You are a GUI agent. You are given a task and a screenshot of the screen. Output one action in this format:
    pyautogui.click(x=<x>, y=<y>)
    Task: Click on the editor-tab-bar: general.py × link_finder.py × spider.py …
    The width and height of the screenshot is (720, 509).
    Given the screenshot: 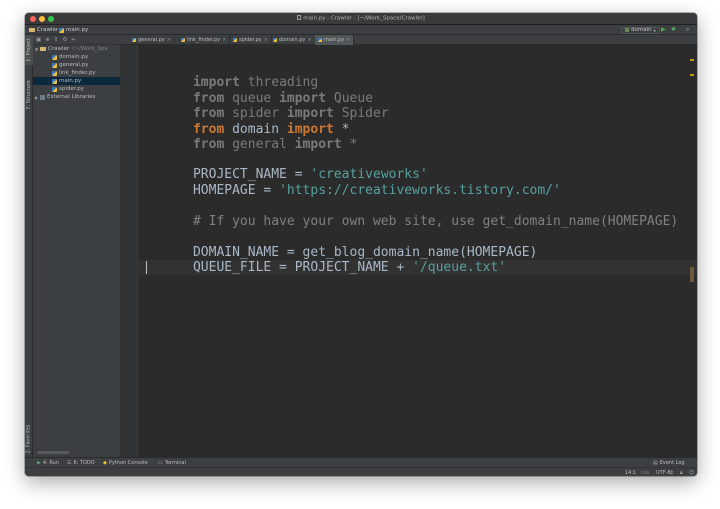 What is the action you would take?
    pyautogui.click(x=408, y=40)
    